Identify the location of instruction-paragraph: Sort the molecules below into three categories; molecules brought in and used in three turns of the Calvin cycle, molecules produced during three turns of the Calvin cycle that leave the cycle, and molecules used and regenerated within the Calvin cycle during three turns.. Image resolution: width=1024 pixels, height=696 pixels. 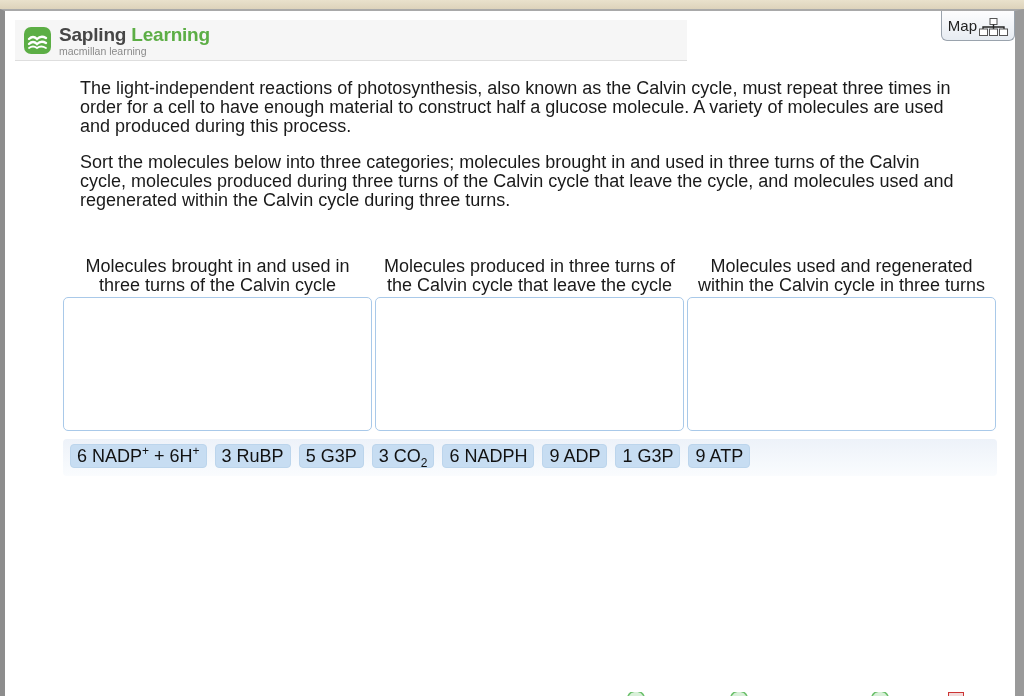
(517, 181).